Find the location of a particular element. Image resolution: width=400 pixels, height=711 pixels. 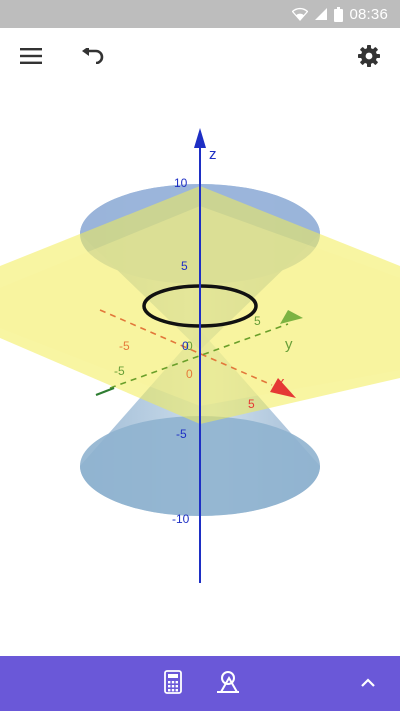

z-tick-0: 0 is located at coordinates (185, 346).